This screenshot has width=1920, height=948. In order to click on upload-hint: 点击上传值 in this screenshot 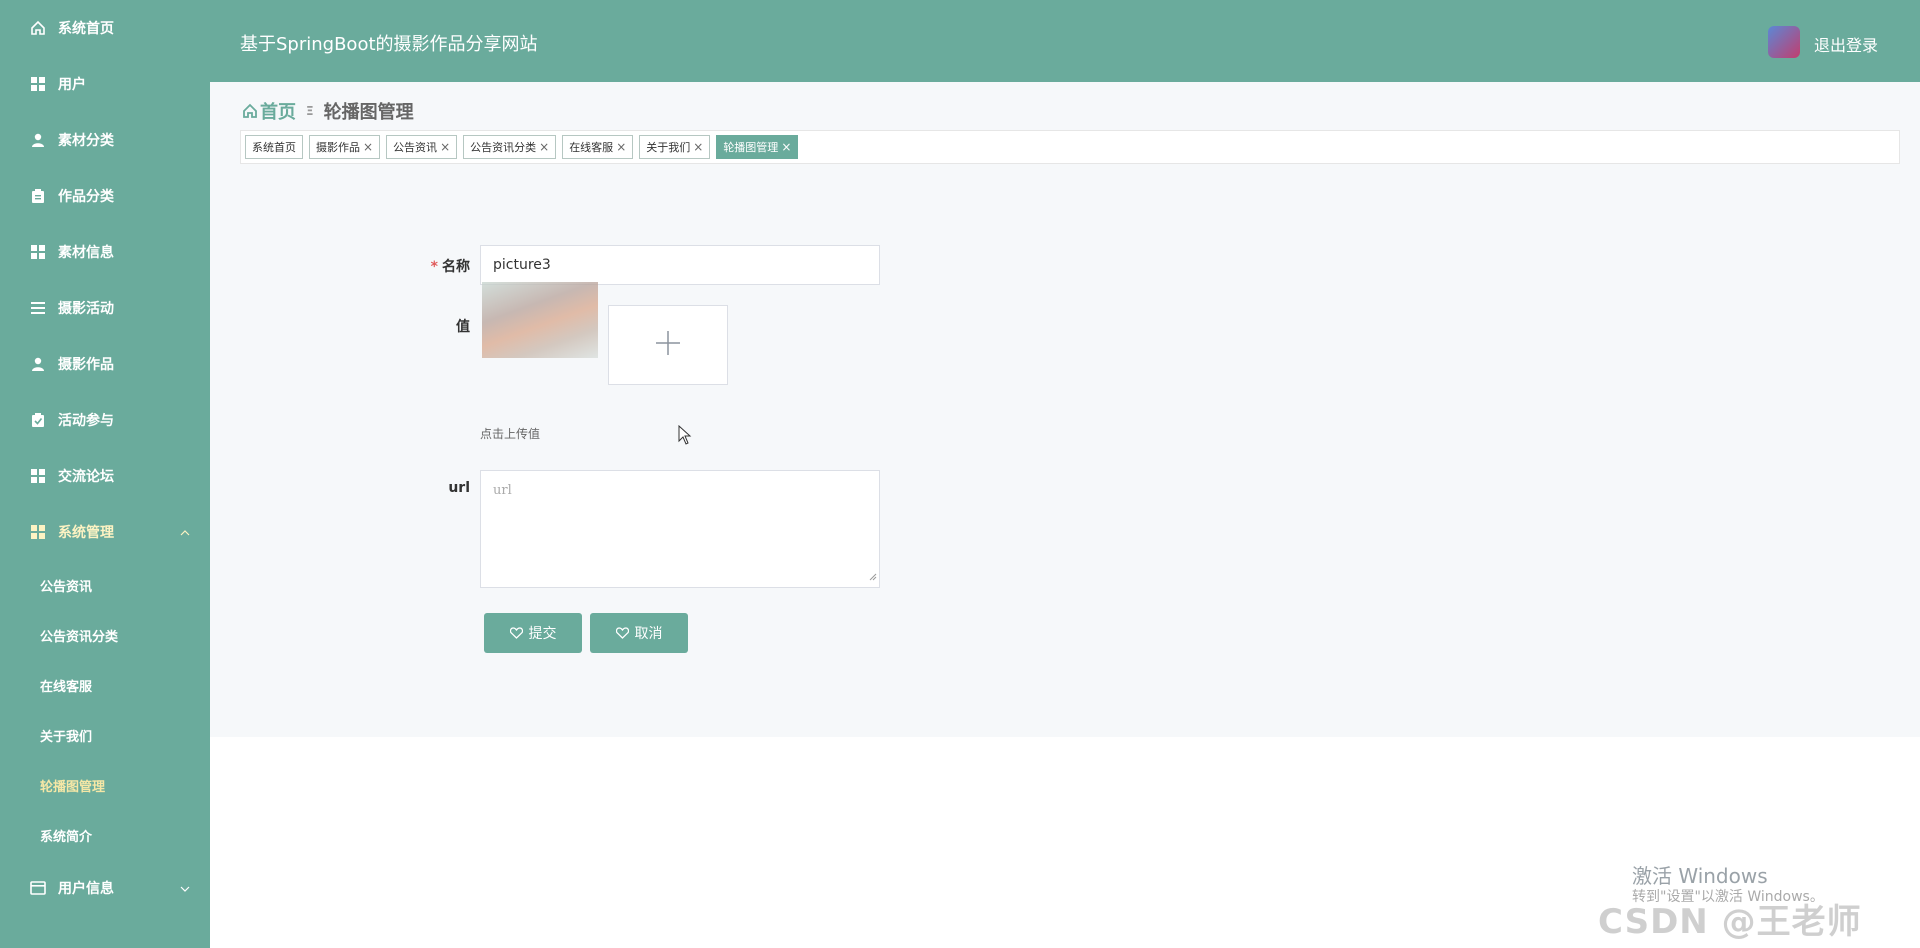, I will do `click(510, 434)`.